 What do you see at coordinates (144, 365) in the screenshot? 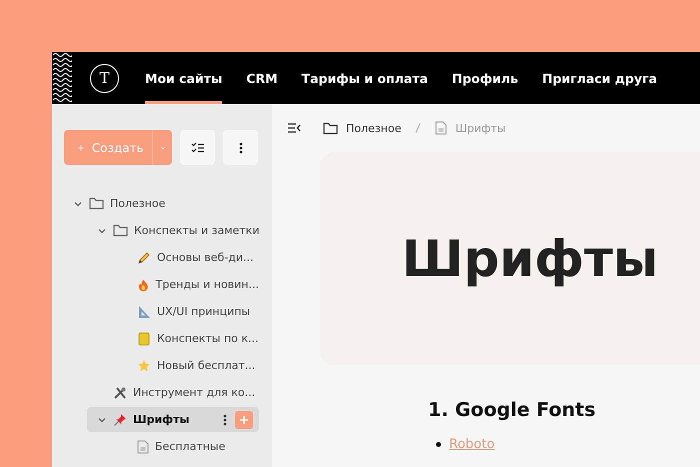
I see `star-icon` at bounding box center [144, 365].